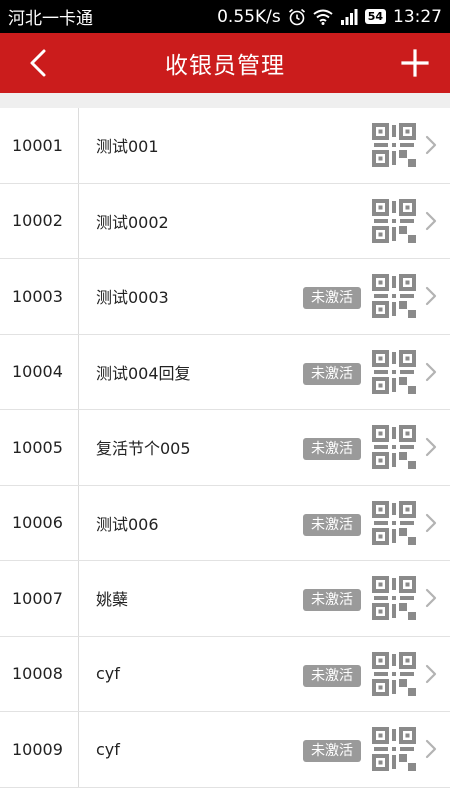 The image size is (450, 800). What do you see at coordinates (225, 523) in the screenshot?
I see `cashier-row: 10006 测试006 未激活` at bounding box center [225, 523].